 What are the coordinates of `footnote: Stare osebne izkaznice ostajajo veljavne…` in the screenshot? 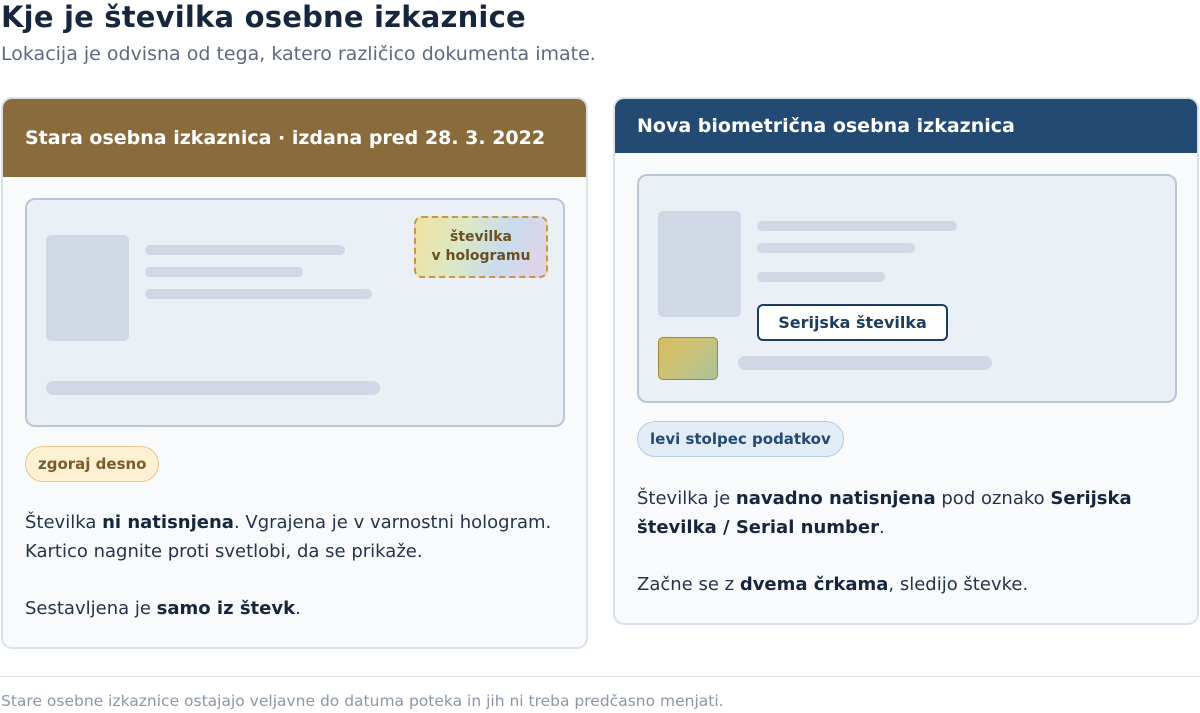 It's located at (362, 701).